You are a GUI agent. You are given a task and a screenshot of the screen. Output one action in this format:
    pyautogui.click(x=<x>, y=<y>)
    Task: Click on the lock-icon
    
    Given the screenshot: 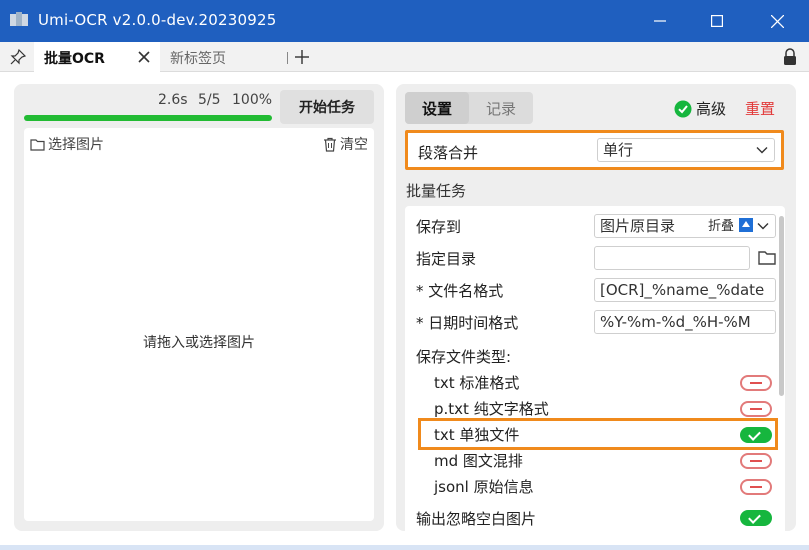 What is the action you would take?
    pyautogui.click(x=790, y=57)
    